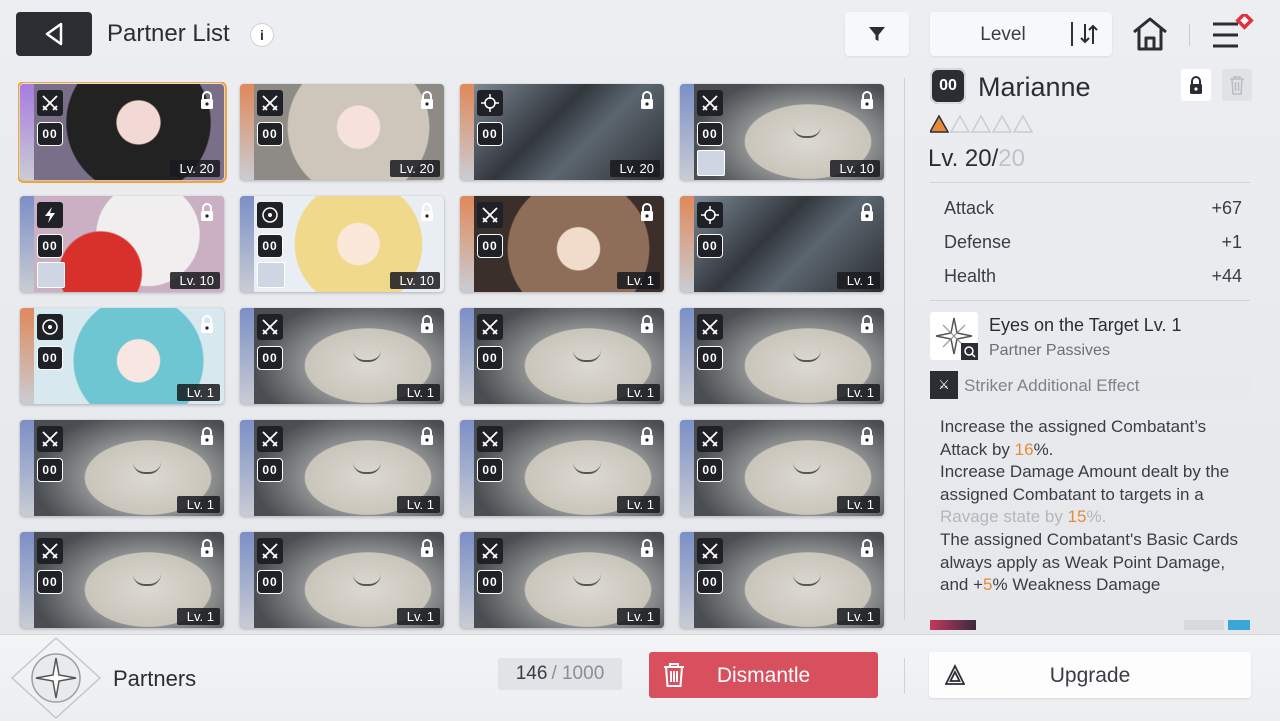 The height and width of the screenshot is (721, 1280). I want to click on partner-level: Lv. 20, so click(414, 168).